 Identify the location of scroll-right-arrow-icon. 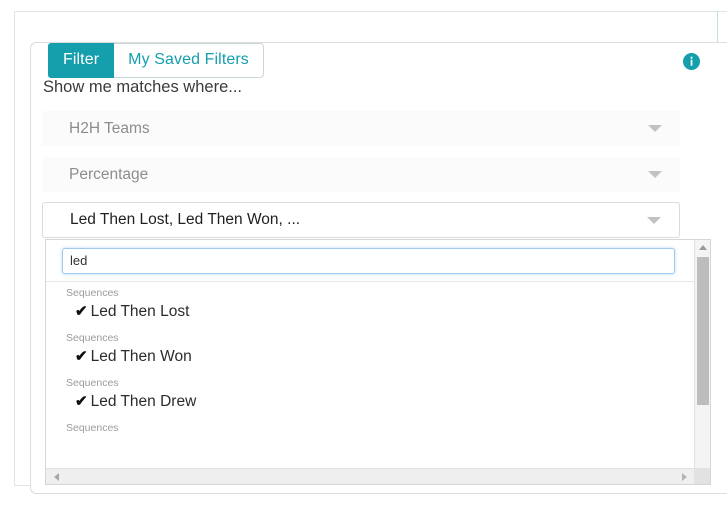
(684, 476).